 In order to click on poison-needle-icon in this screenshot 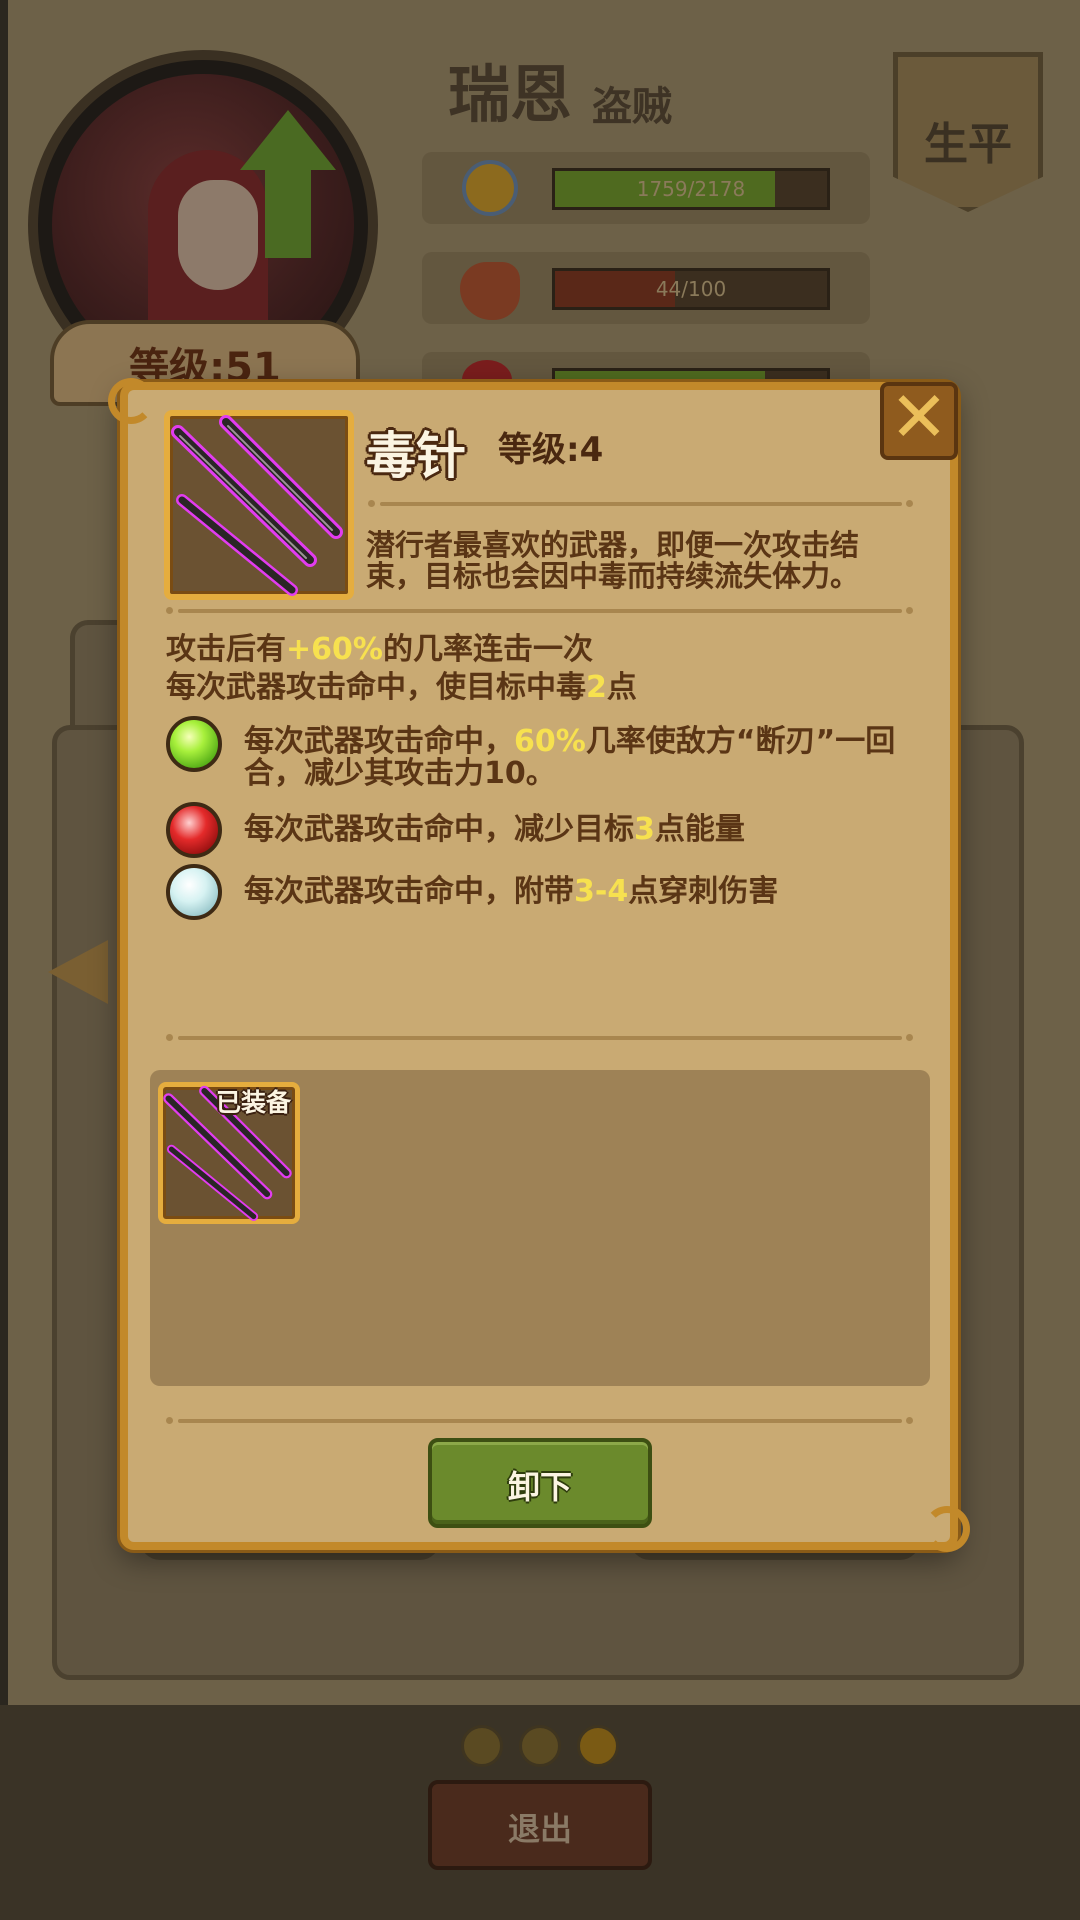, I will do `click(257, 505)`.